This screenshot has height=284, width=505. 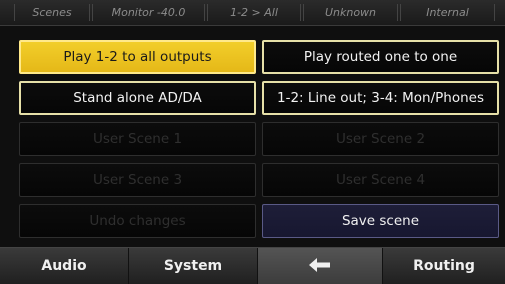 I want to click on bottom-tab-bar: Audio System Routing, so click(x=252, y=265).